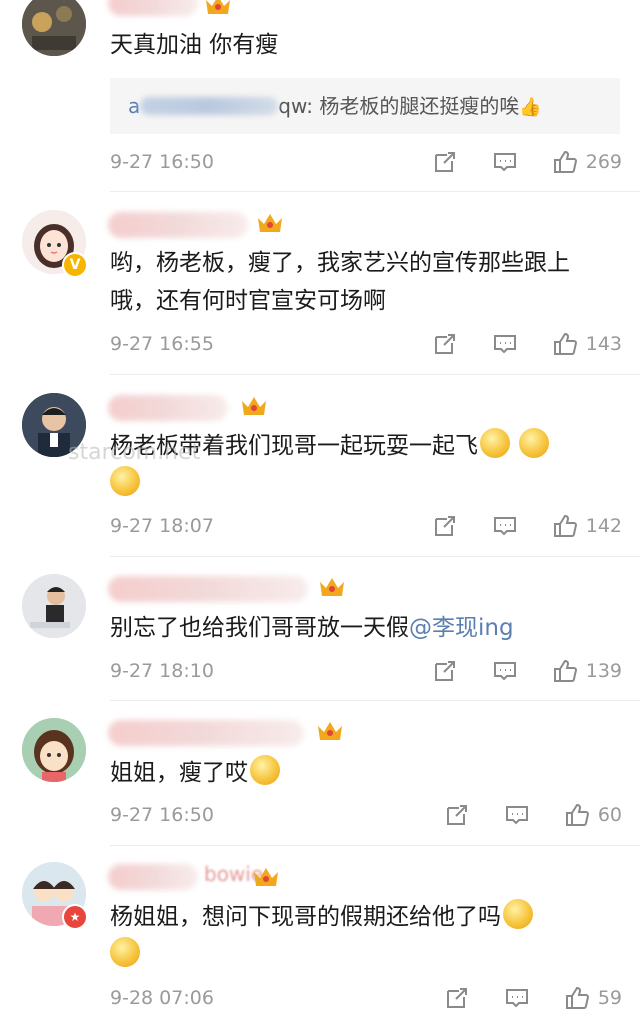 Image resolution: width=640 pixels, height=1013 pixels. I want to click on comment-text: 杨姐姐，想问下现哥的假期还给他了吗, so click(366, 936).